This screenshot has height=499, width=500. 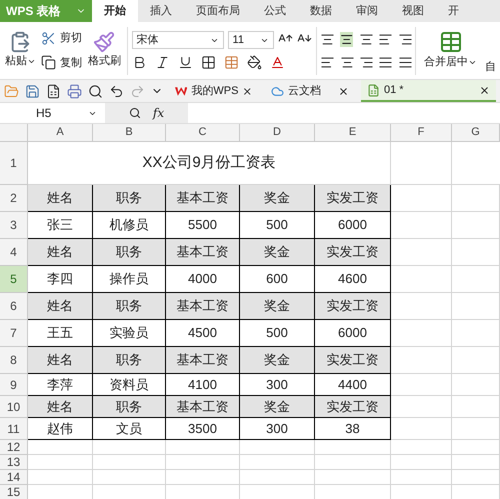 What do you see at coordinates (48, 38) in the screenshot?
I see `scissors-icon` at bounding box center [48, 38].